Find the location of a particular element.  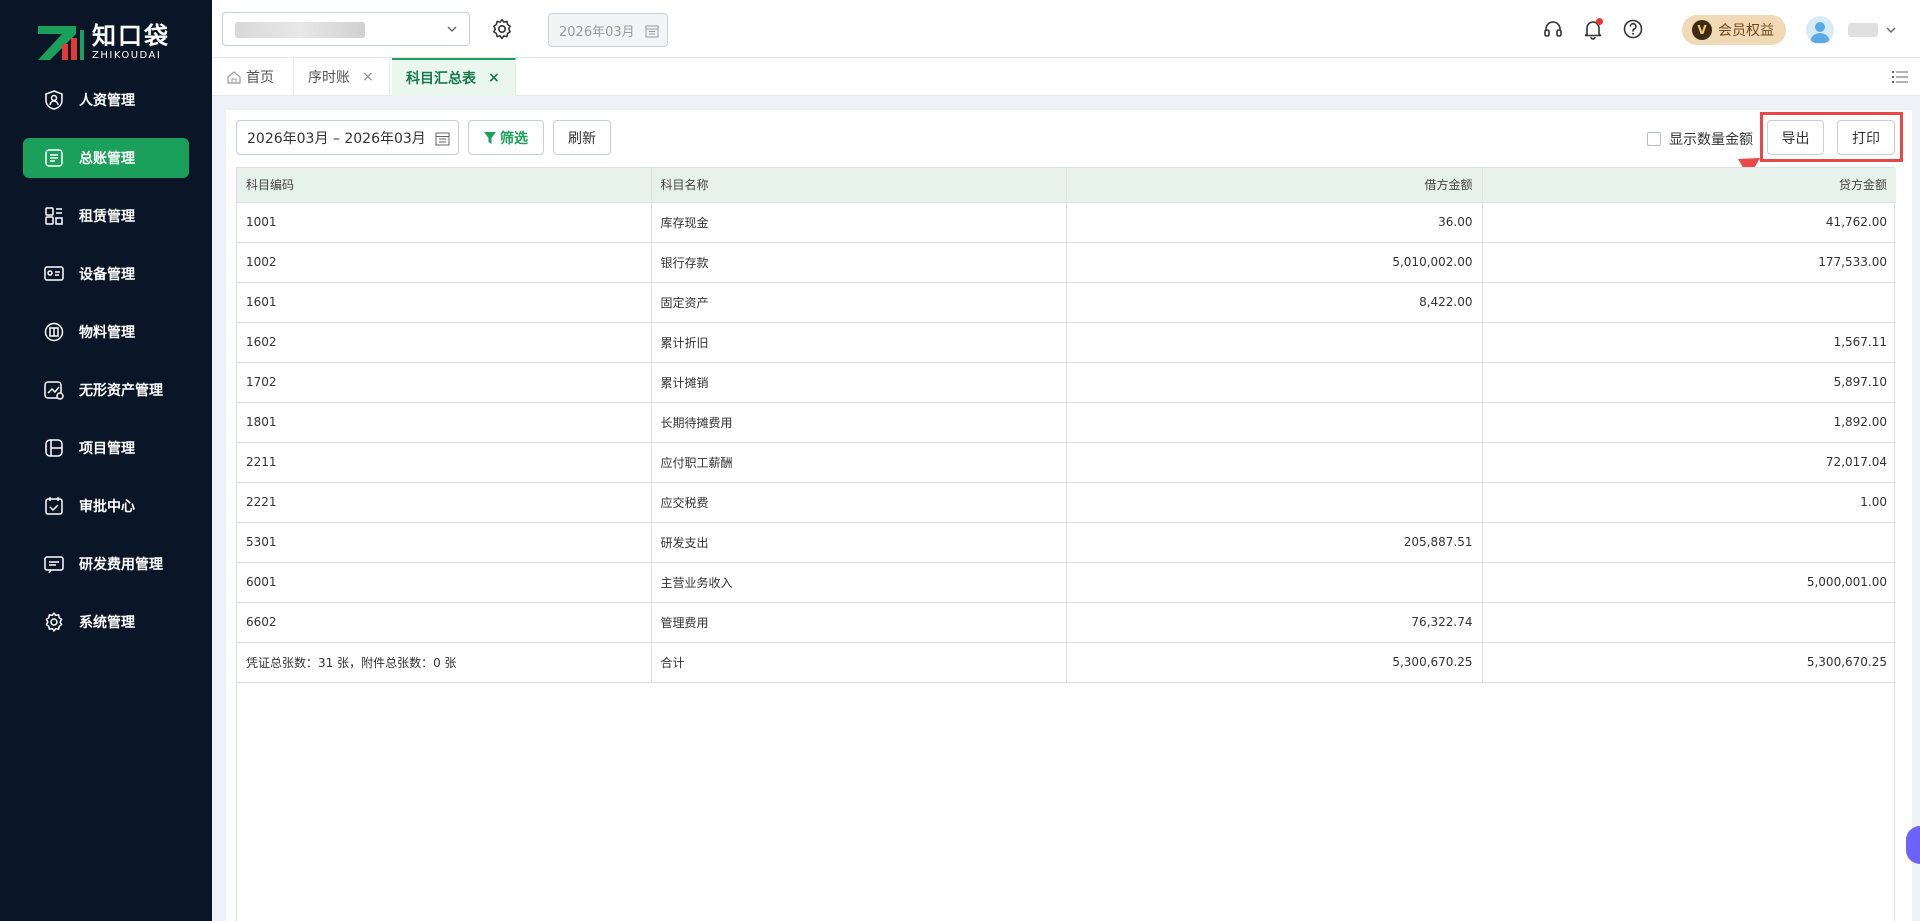

sidebar-item-1: 总账管理 is located at coordinates (106, 158).